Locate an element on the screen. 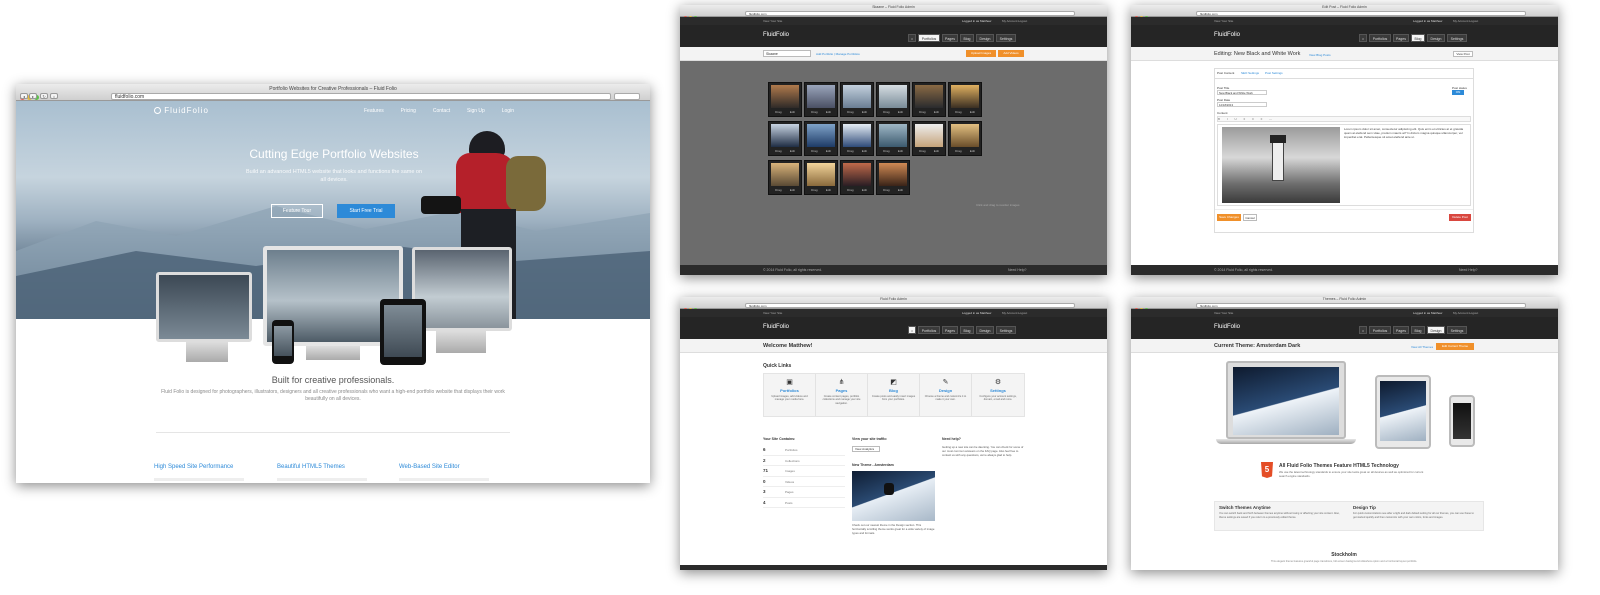 Image resolution: width=1600 pixels, height=595 pixels. menu-portfolios: Portfolios is located at coordinates (929, 330).